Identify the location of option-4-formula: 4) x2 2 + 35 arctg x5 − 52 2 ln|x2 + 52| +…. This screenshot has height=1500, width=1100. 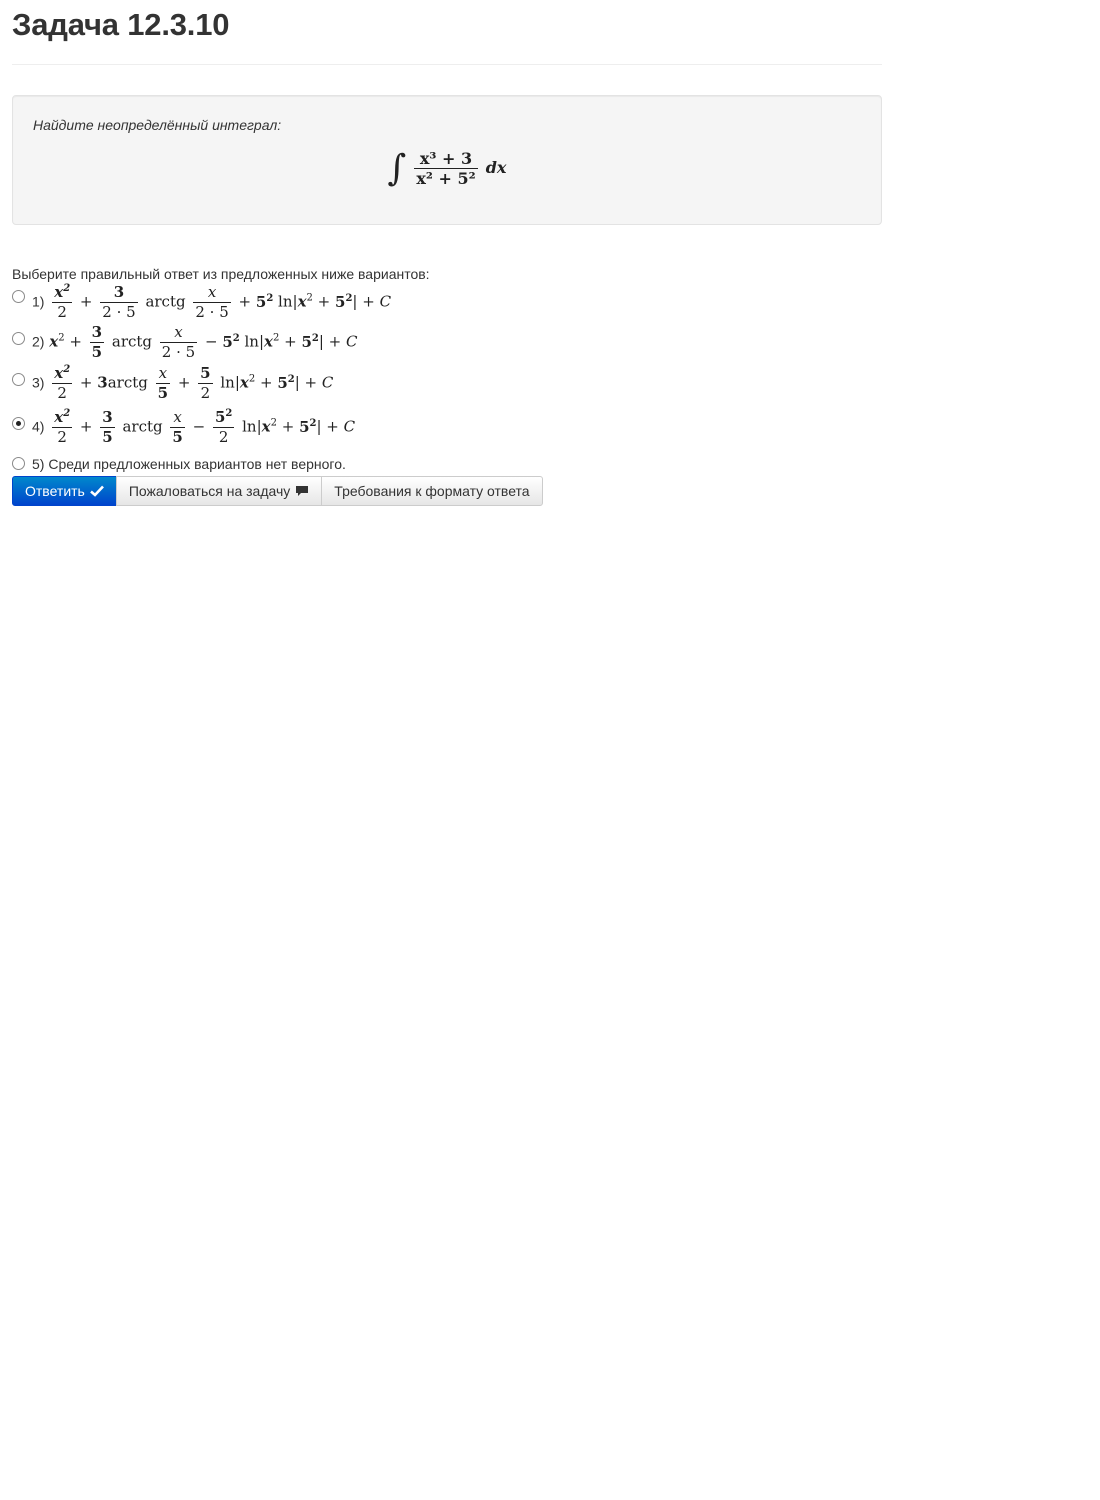
(194, 427).